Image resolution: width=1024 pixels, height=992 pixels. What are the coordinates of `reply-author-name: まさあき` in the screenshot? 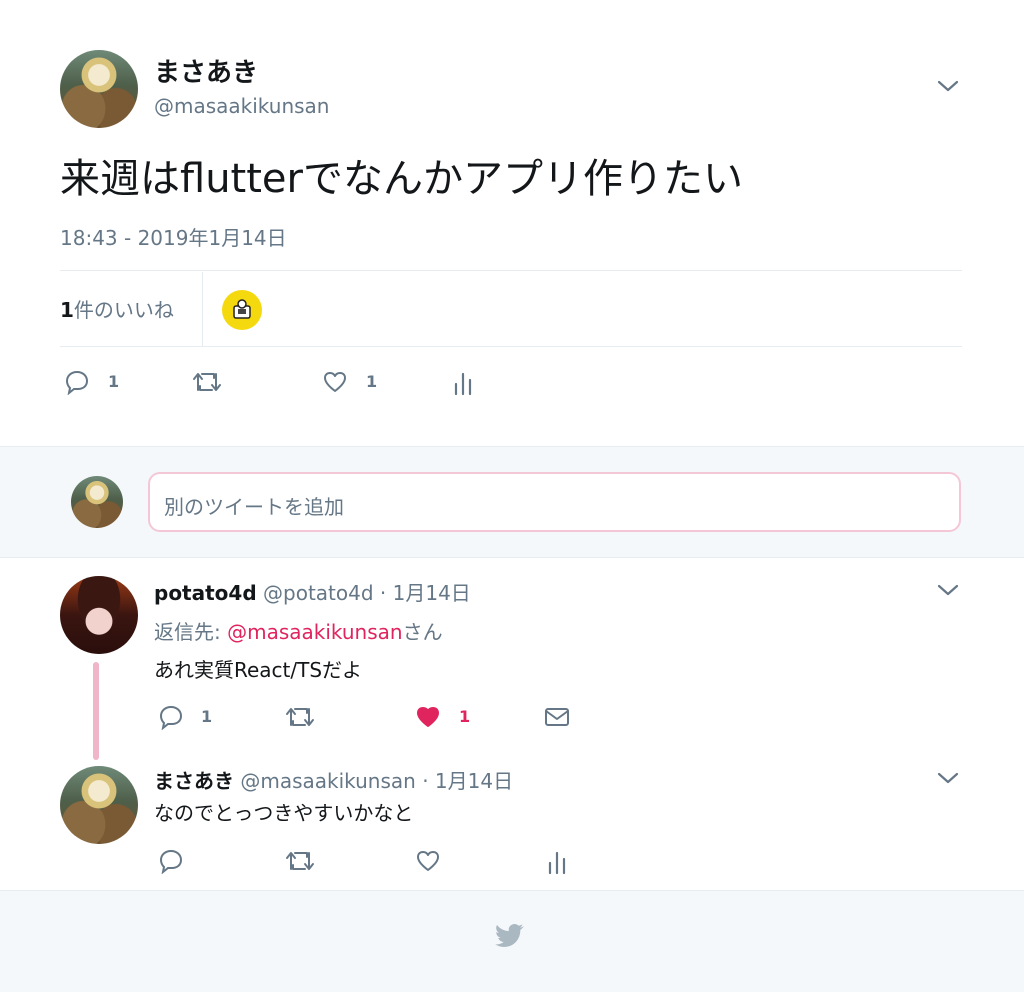 It's located at (194, 781).